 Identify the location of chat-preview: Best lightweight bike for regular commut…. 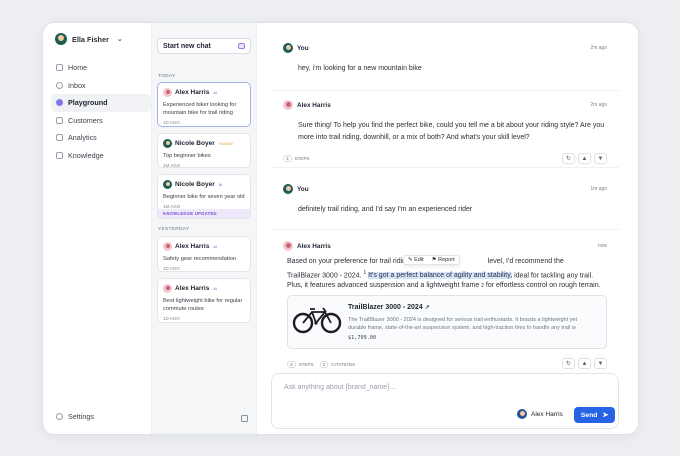
(203, 305).